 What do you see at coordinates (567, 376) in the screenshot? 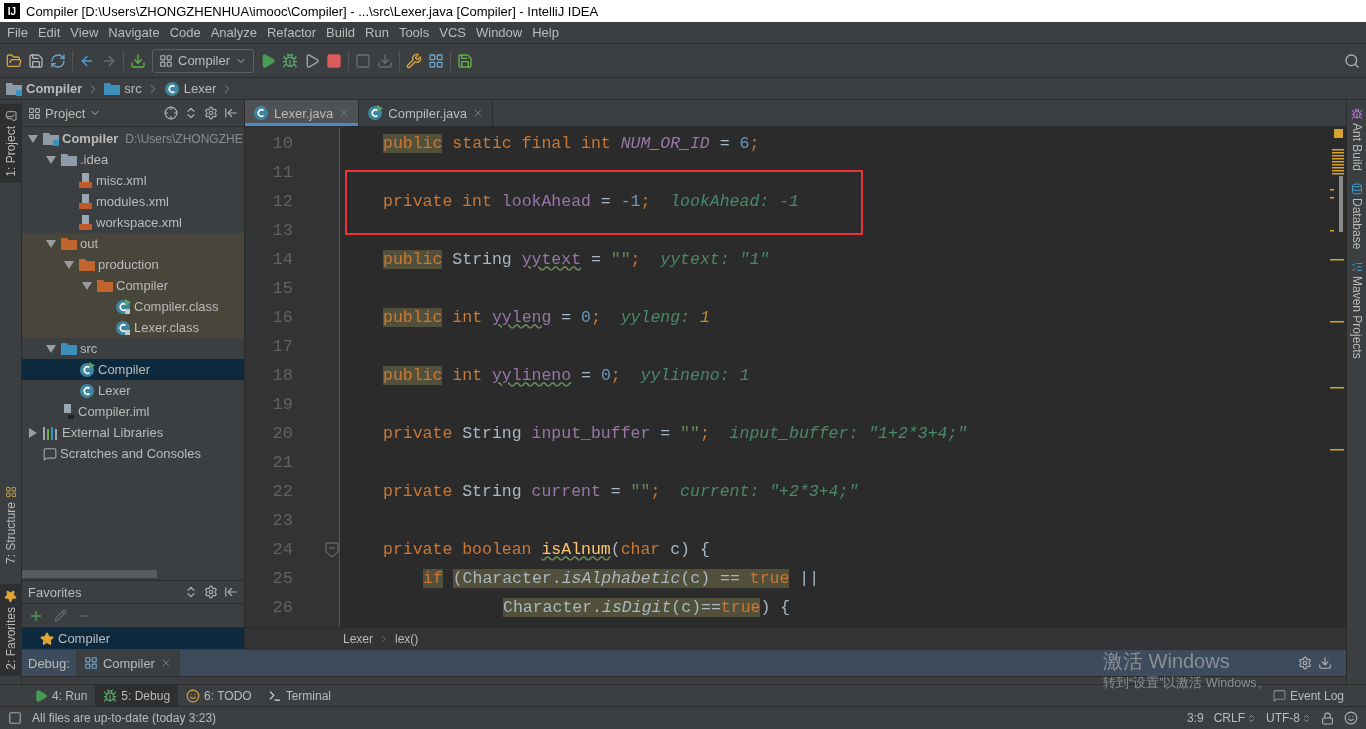
I see `code-line: public int yylineno = 0; yylineno: 1` at bounding box center [567, 376].